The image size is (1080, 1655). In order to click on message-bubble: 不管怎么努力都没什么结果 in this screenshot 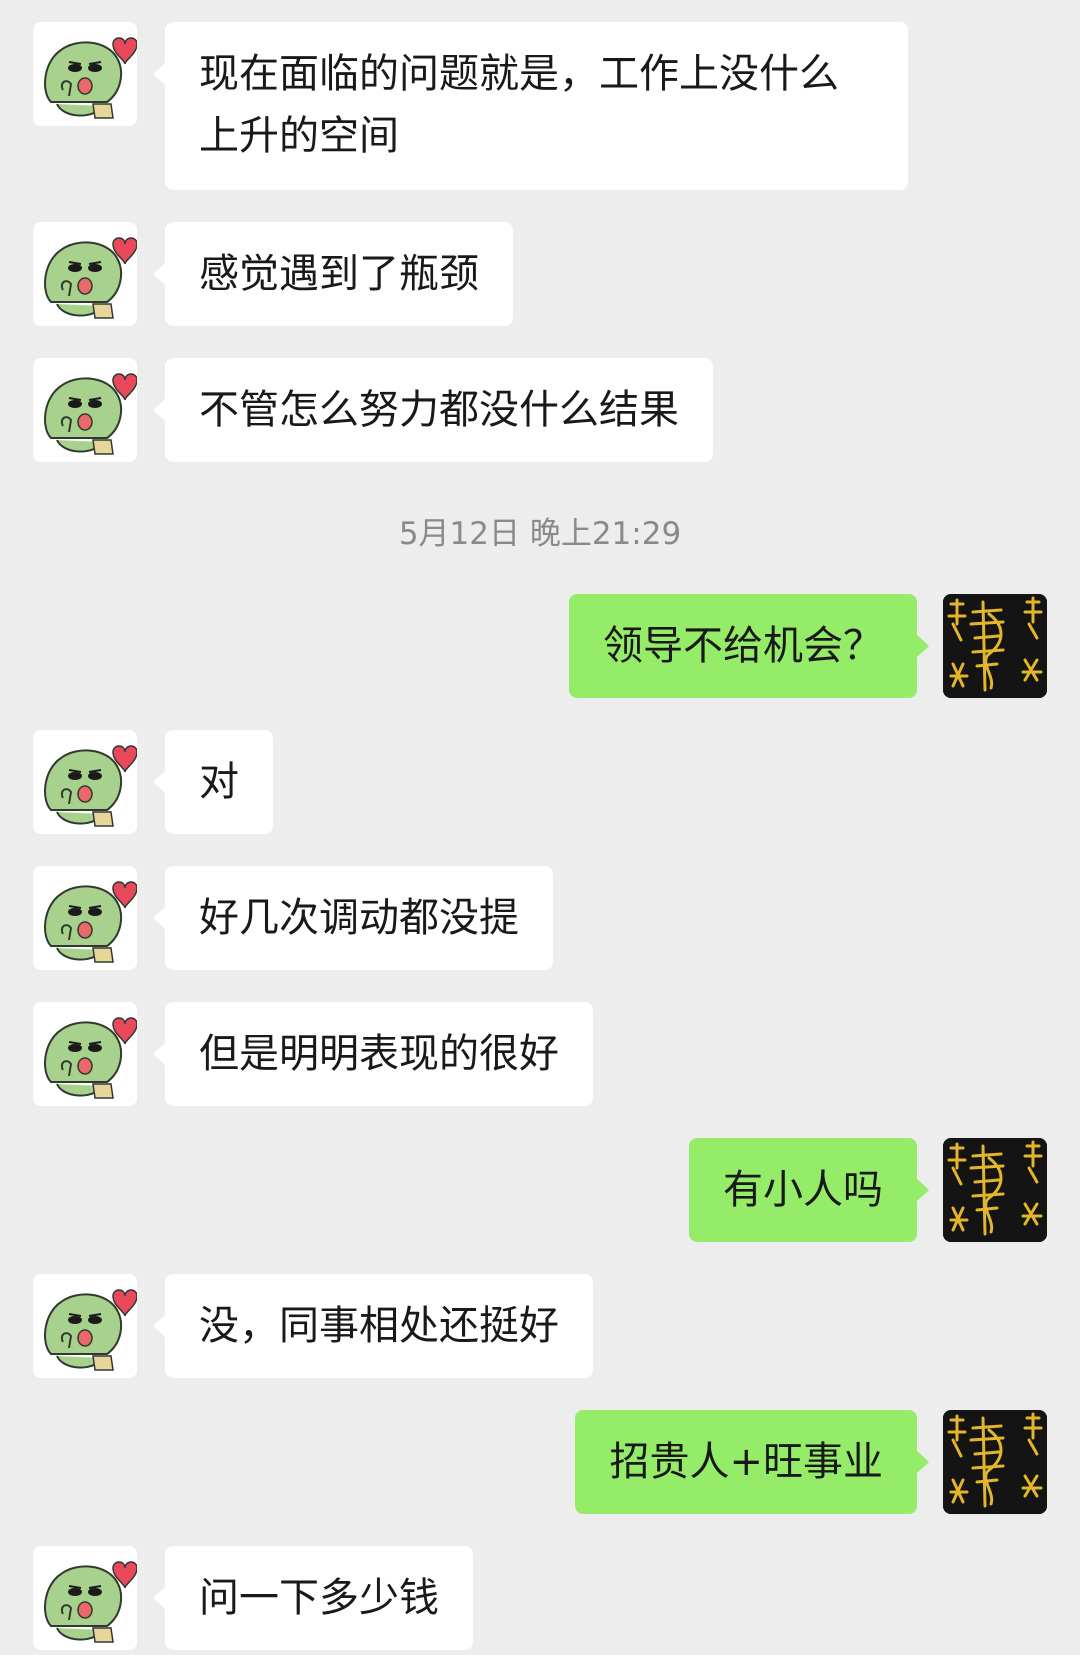, I will do `click(433, 410)`.